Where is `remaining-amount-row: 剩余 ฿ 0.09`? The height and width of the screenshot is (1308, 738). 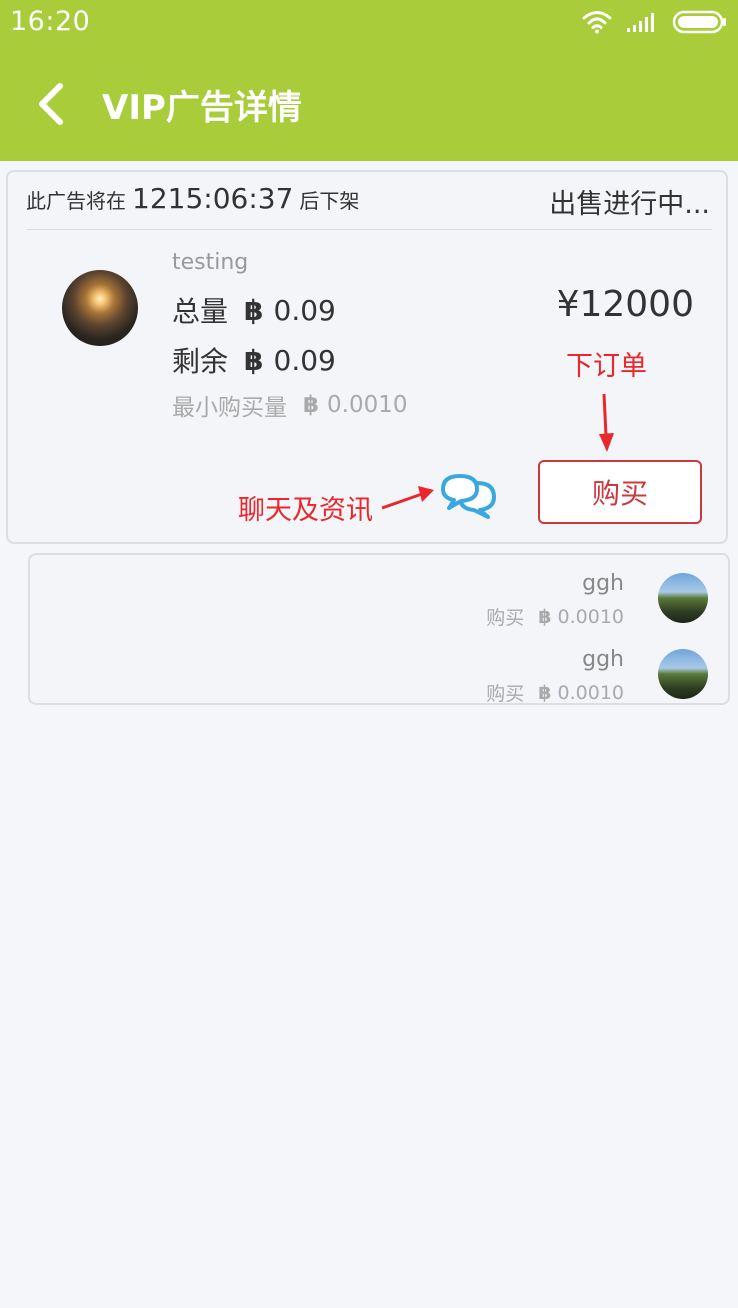
remaining-amount-row: 剩余 ฿ 0.09 is located at coordinates (254, 360).